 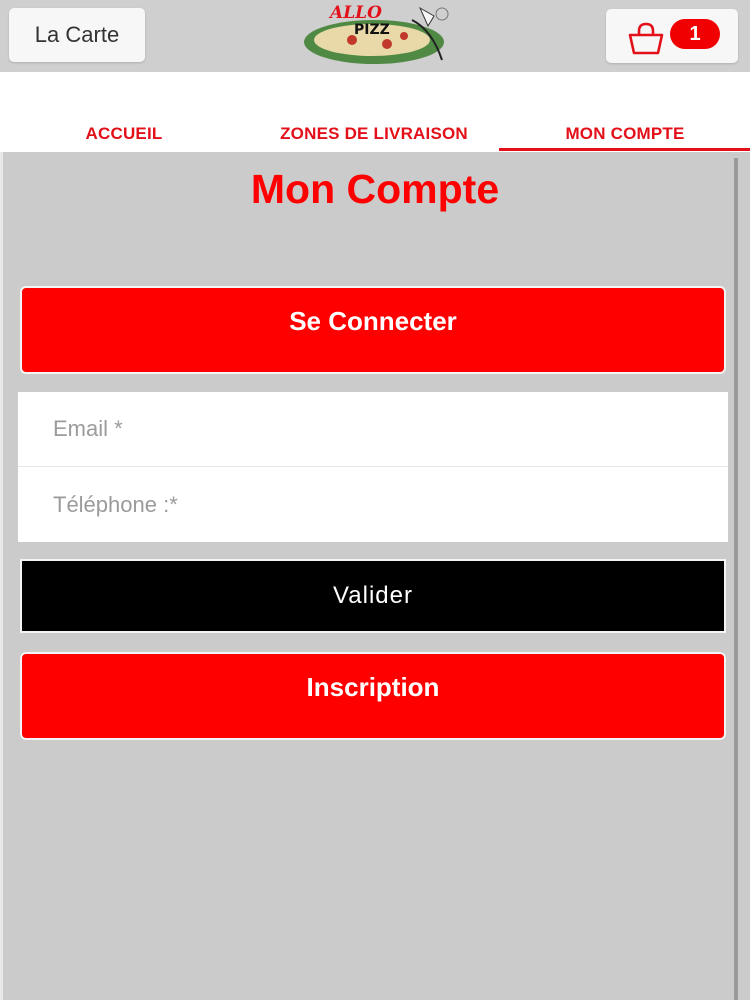 I want to click on tab-mon-compte: MON COMPTE, so click(x=625, y=136).